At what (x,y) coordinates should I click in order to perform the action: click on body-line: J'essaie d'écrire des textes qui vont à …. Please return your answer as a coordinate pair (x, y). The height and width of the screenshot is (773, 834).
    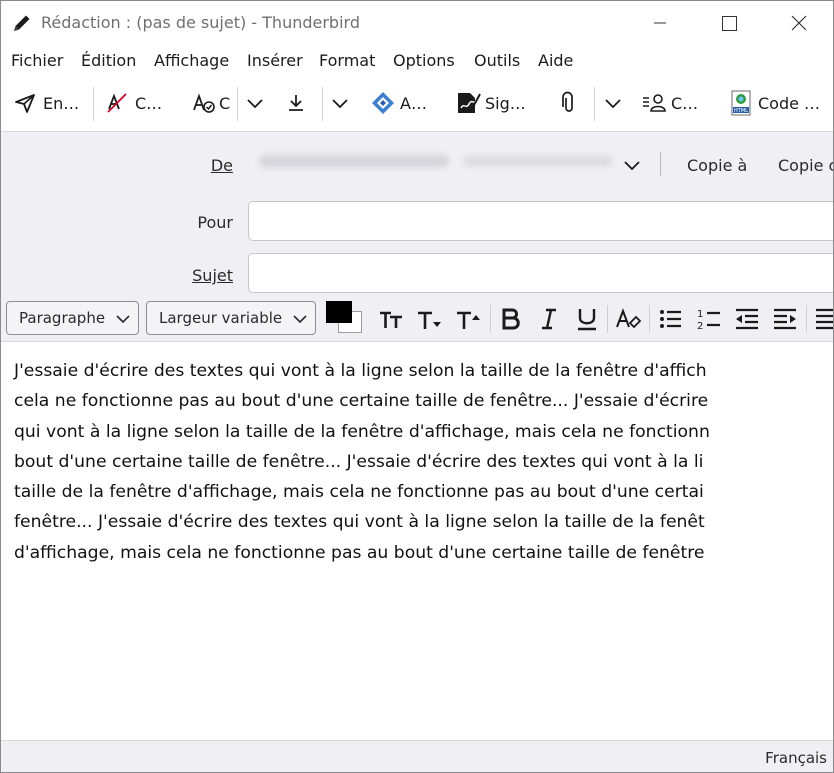
    Looking at the image, I should click on (360, 371).